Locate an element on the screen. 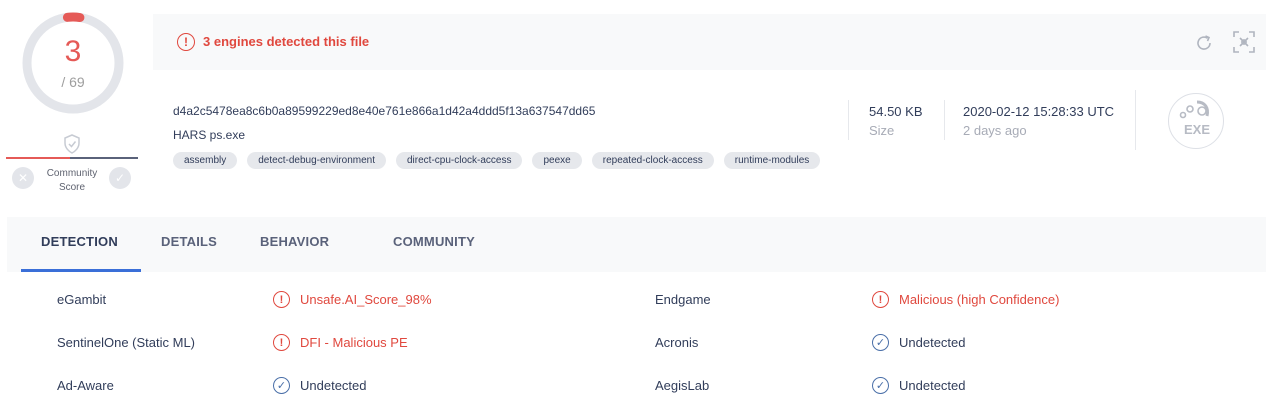  exe-file-type-icon: EXE is located at coordinates (1196, 121).